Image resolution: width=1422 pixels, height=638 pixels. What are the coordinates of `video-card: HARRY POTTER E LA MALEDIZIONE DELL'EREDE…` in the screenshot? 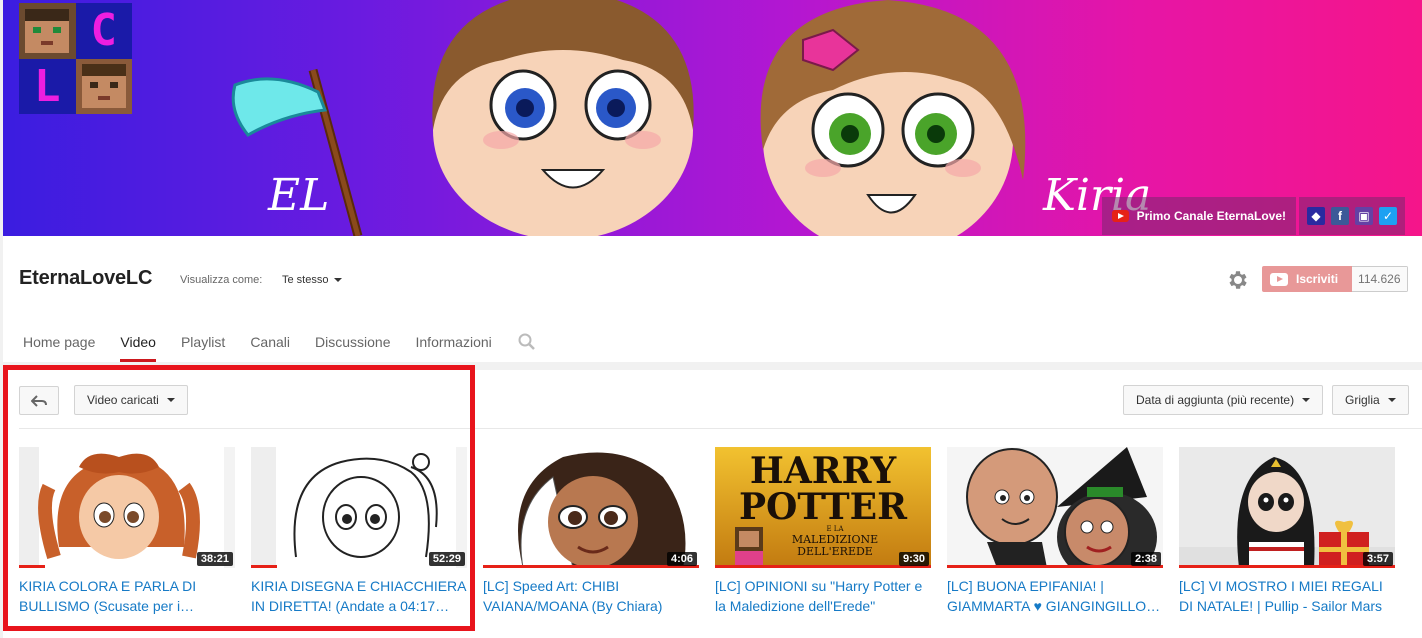 It's located at (823, 531).